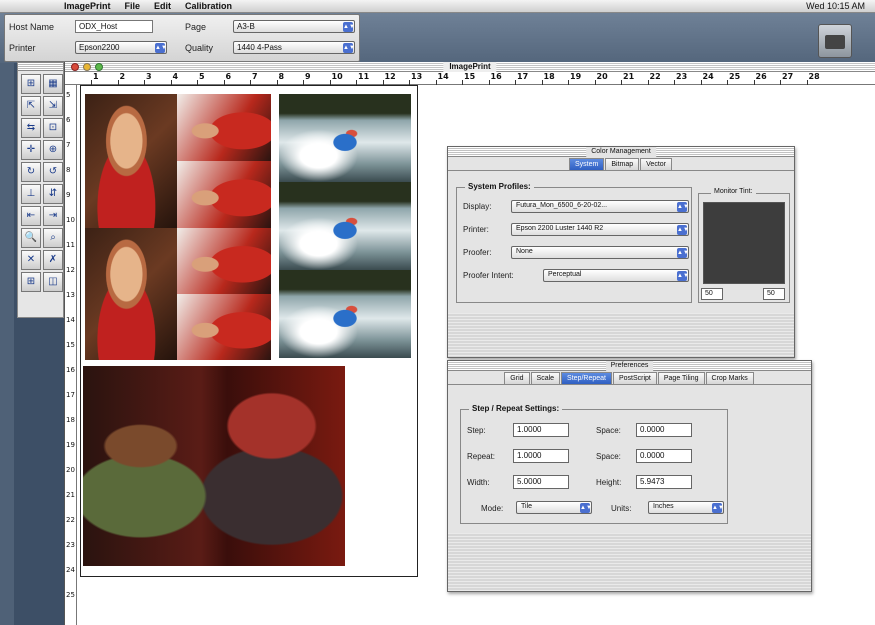 This screenshot has height=625, width=875. What do you see at coordinates (600, 229) in the screenshot?
I see `printer-profile-popup: Epson 2200 Luster 1440 R2 ▲▼` at bounding box center [600, 229].